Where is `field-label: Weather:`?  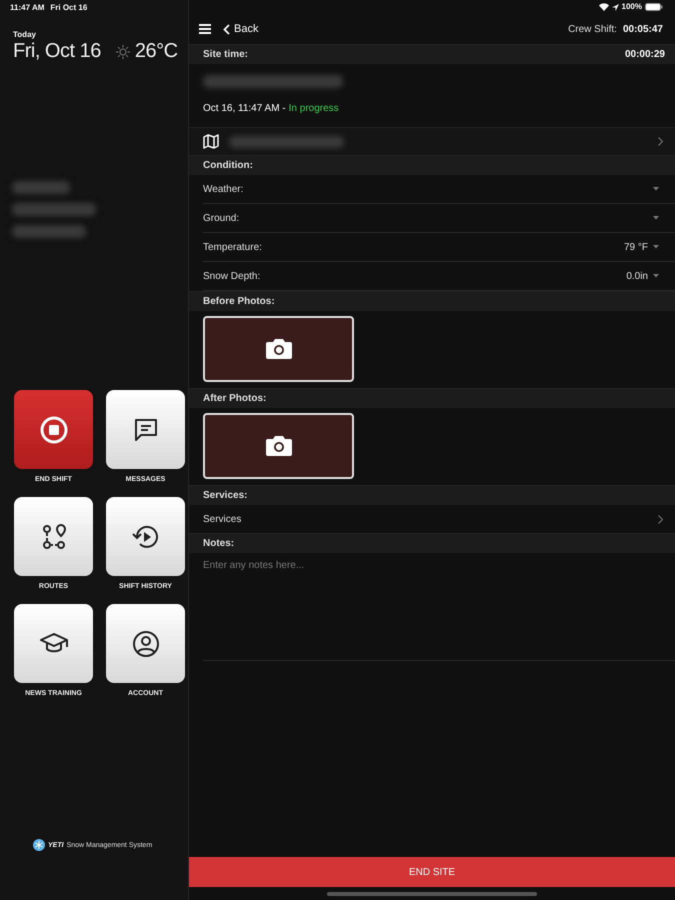
field-label: Weather: is located at coordinates (223, 189).